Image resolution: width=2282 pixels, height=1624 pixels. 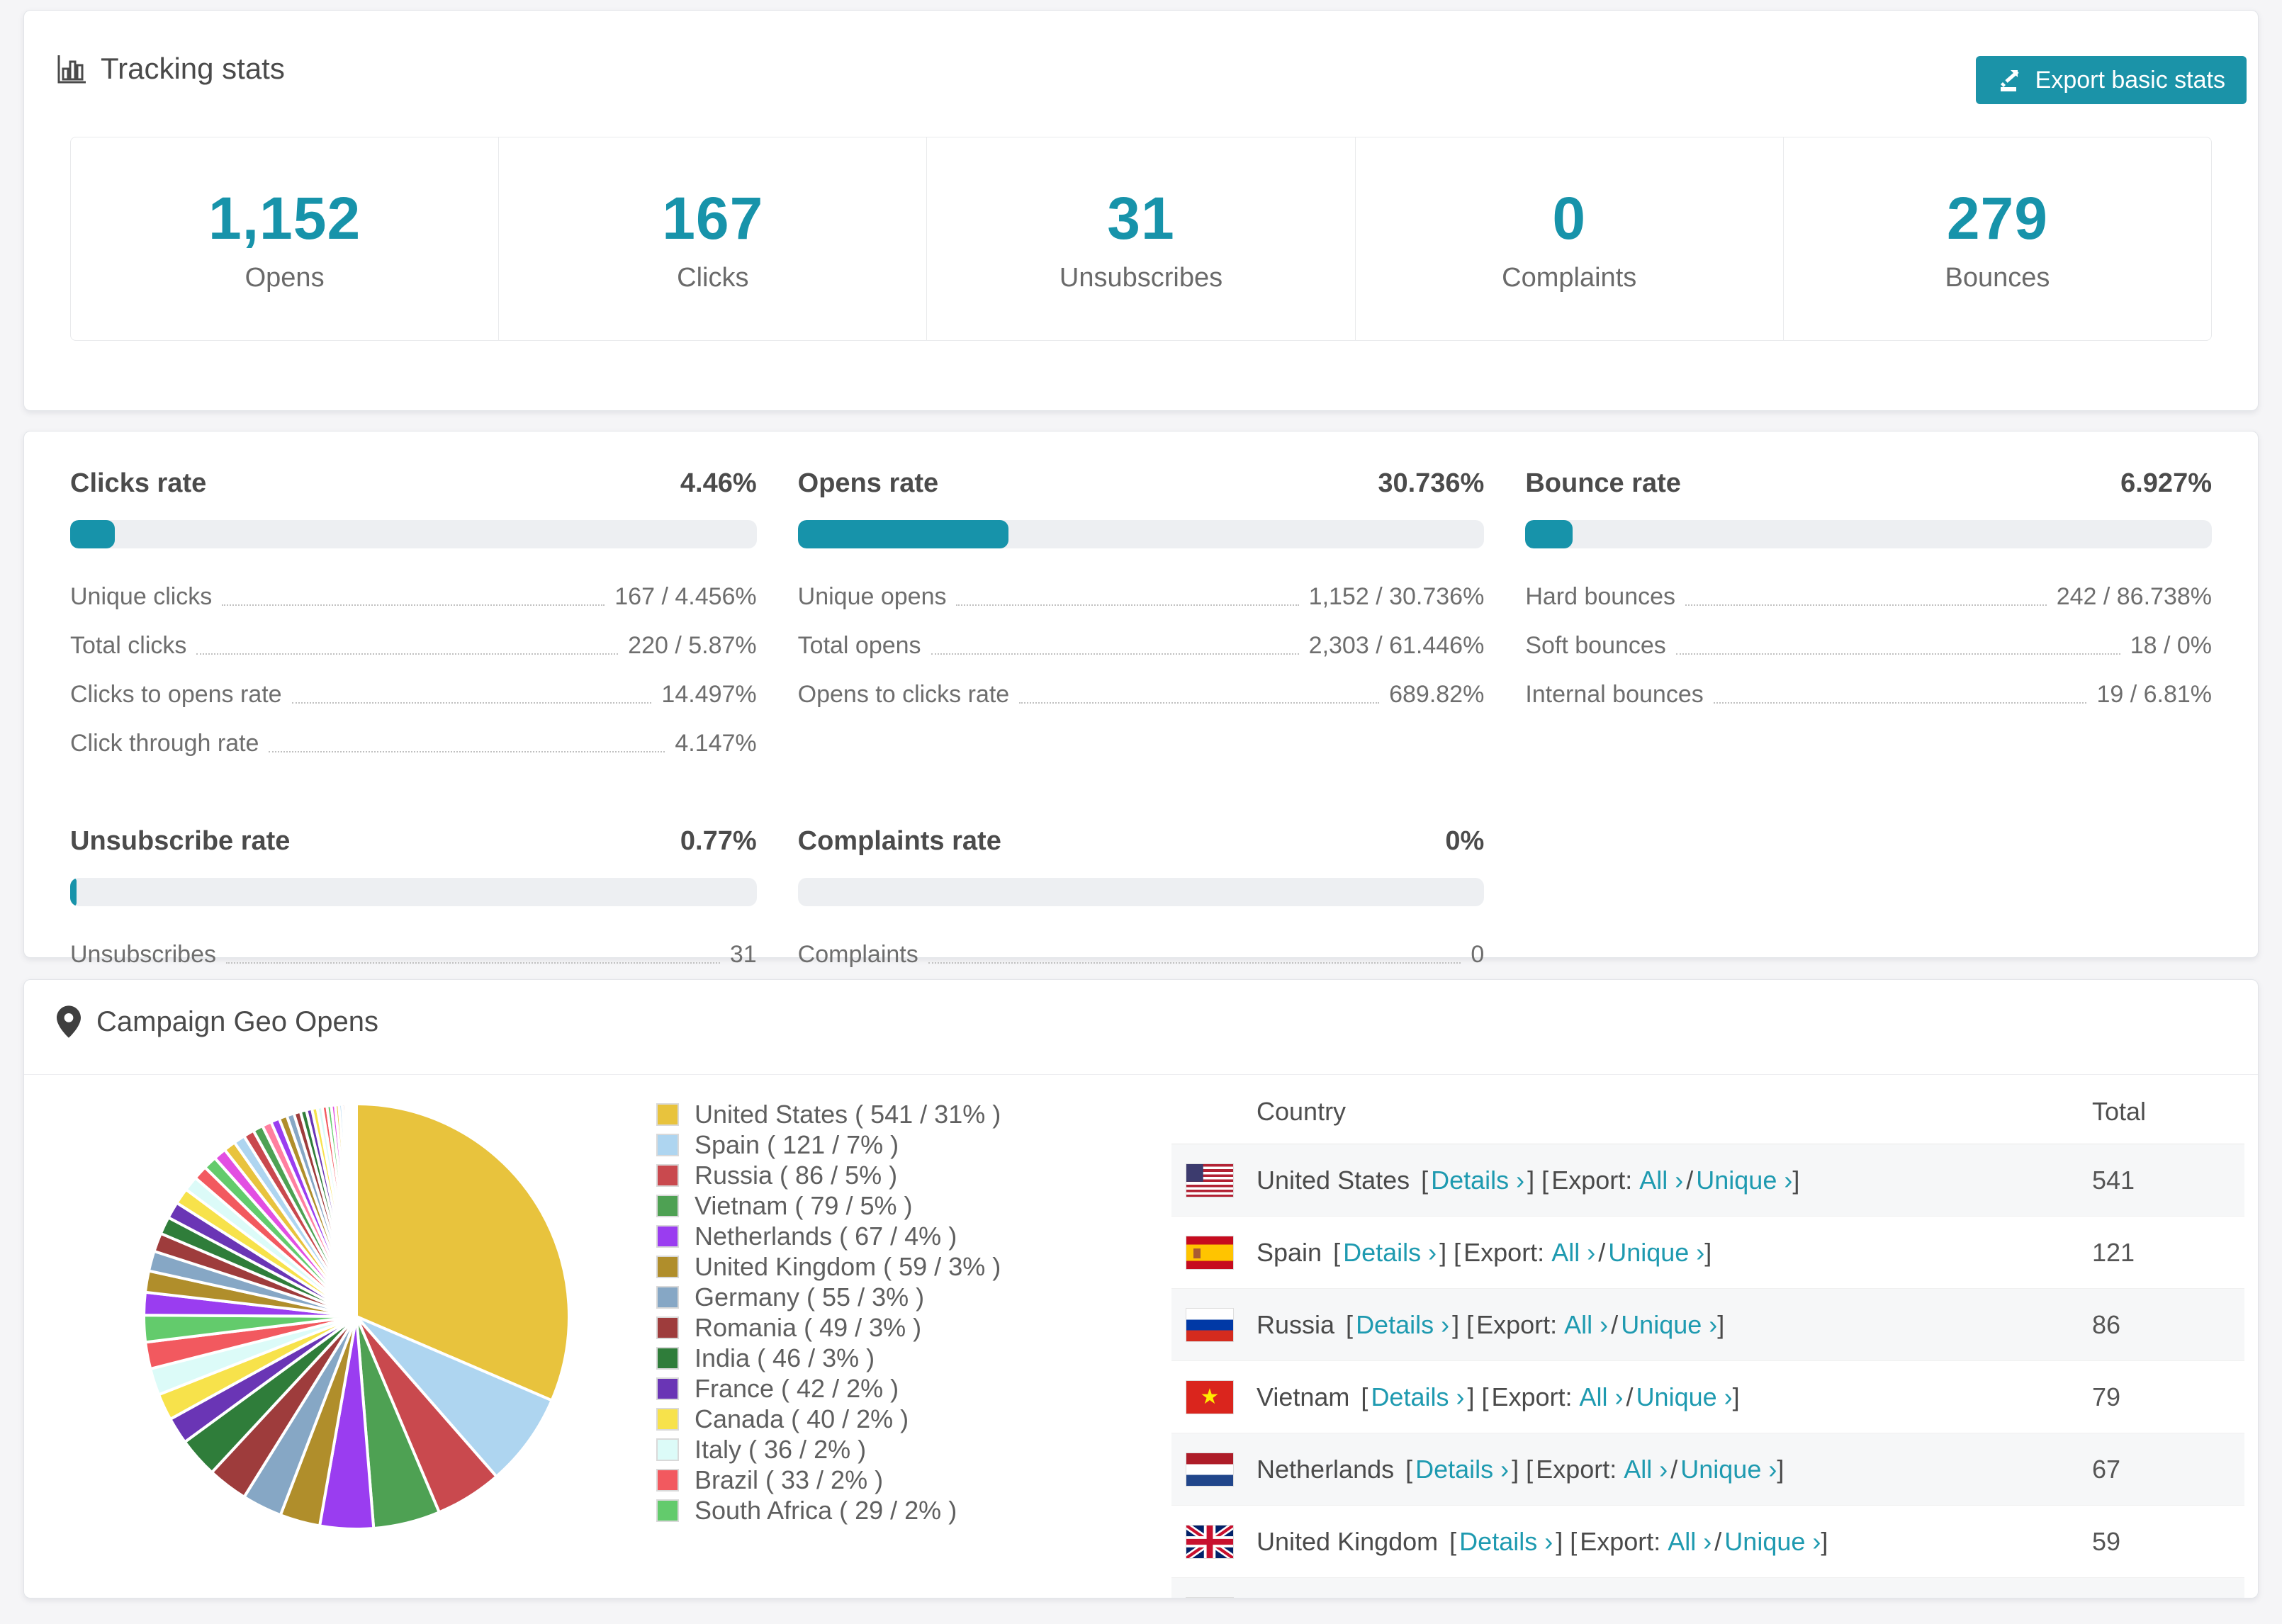 I want to click on geo-opens-pie-chart, so click(x=356, y=1317).